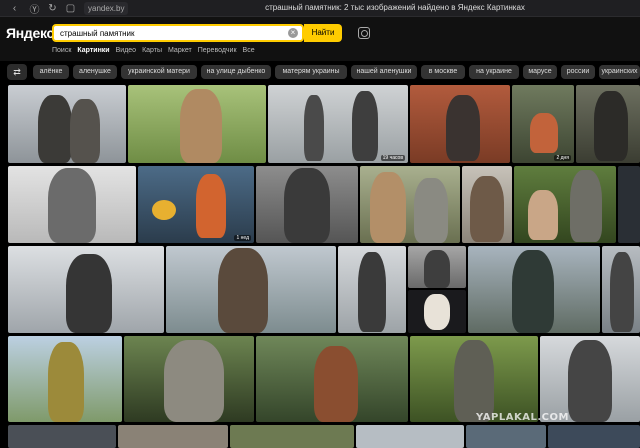  Describe the element at coordinates (70, 8) in the screenshot. I see `lock-icon: ▢` at that location.